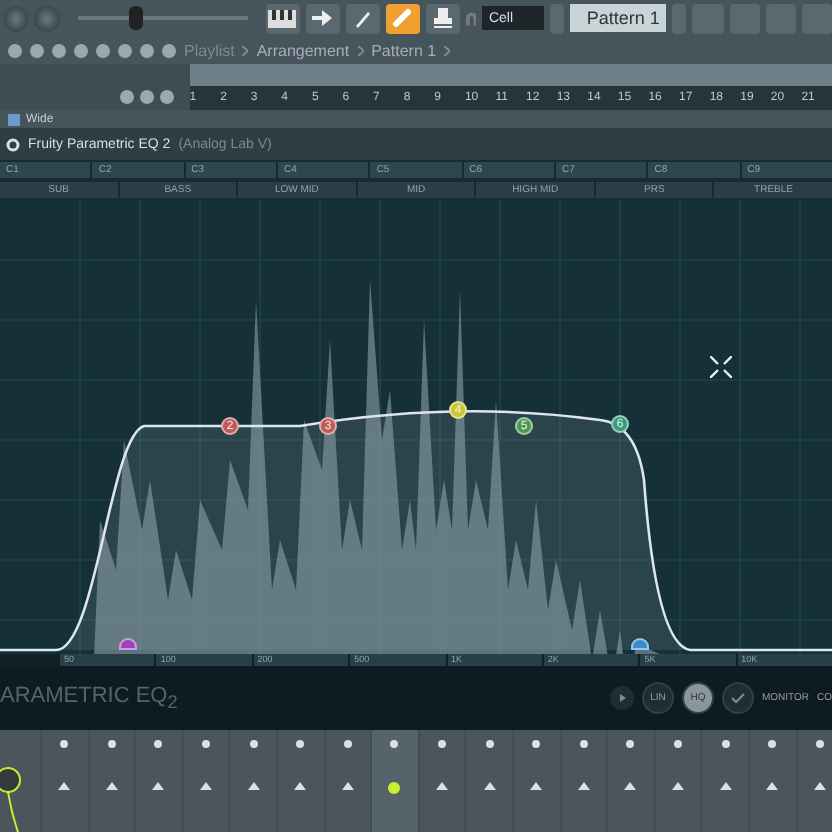 This screenshot has height=832, width=832. Describe the element at coordinates (89, 698) in the screenshot. I see `plugin-logo: ARAMETRIC EQ$_{2}$` at that location.